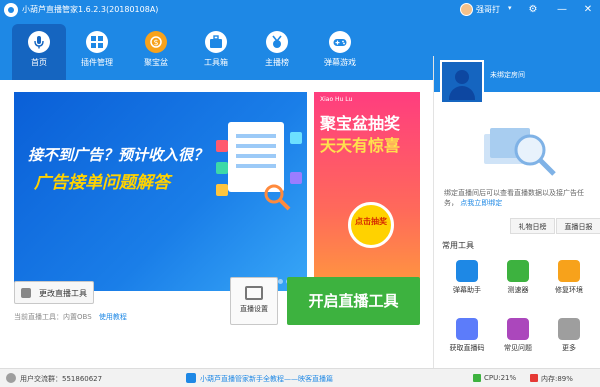 The height and width of the screenshot is (387, 600). I want to click on carousel-dot, so click(280, 281).